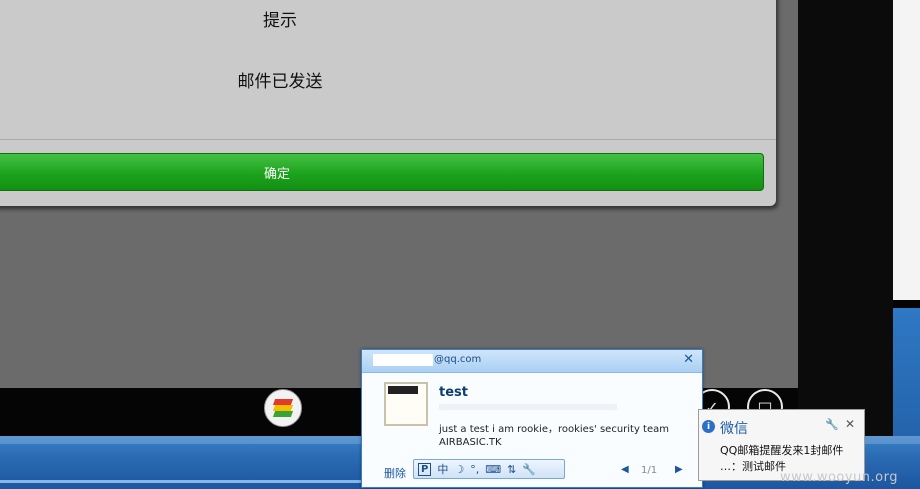  What do you see at coordinates (406, 404) in the screenshot?
I see `avatar` at bounding box center [406, 404].